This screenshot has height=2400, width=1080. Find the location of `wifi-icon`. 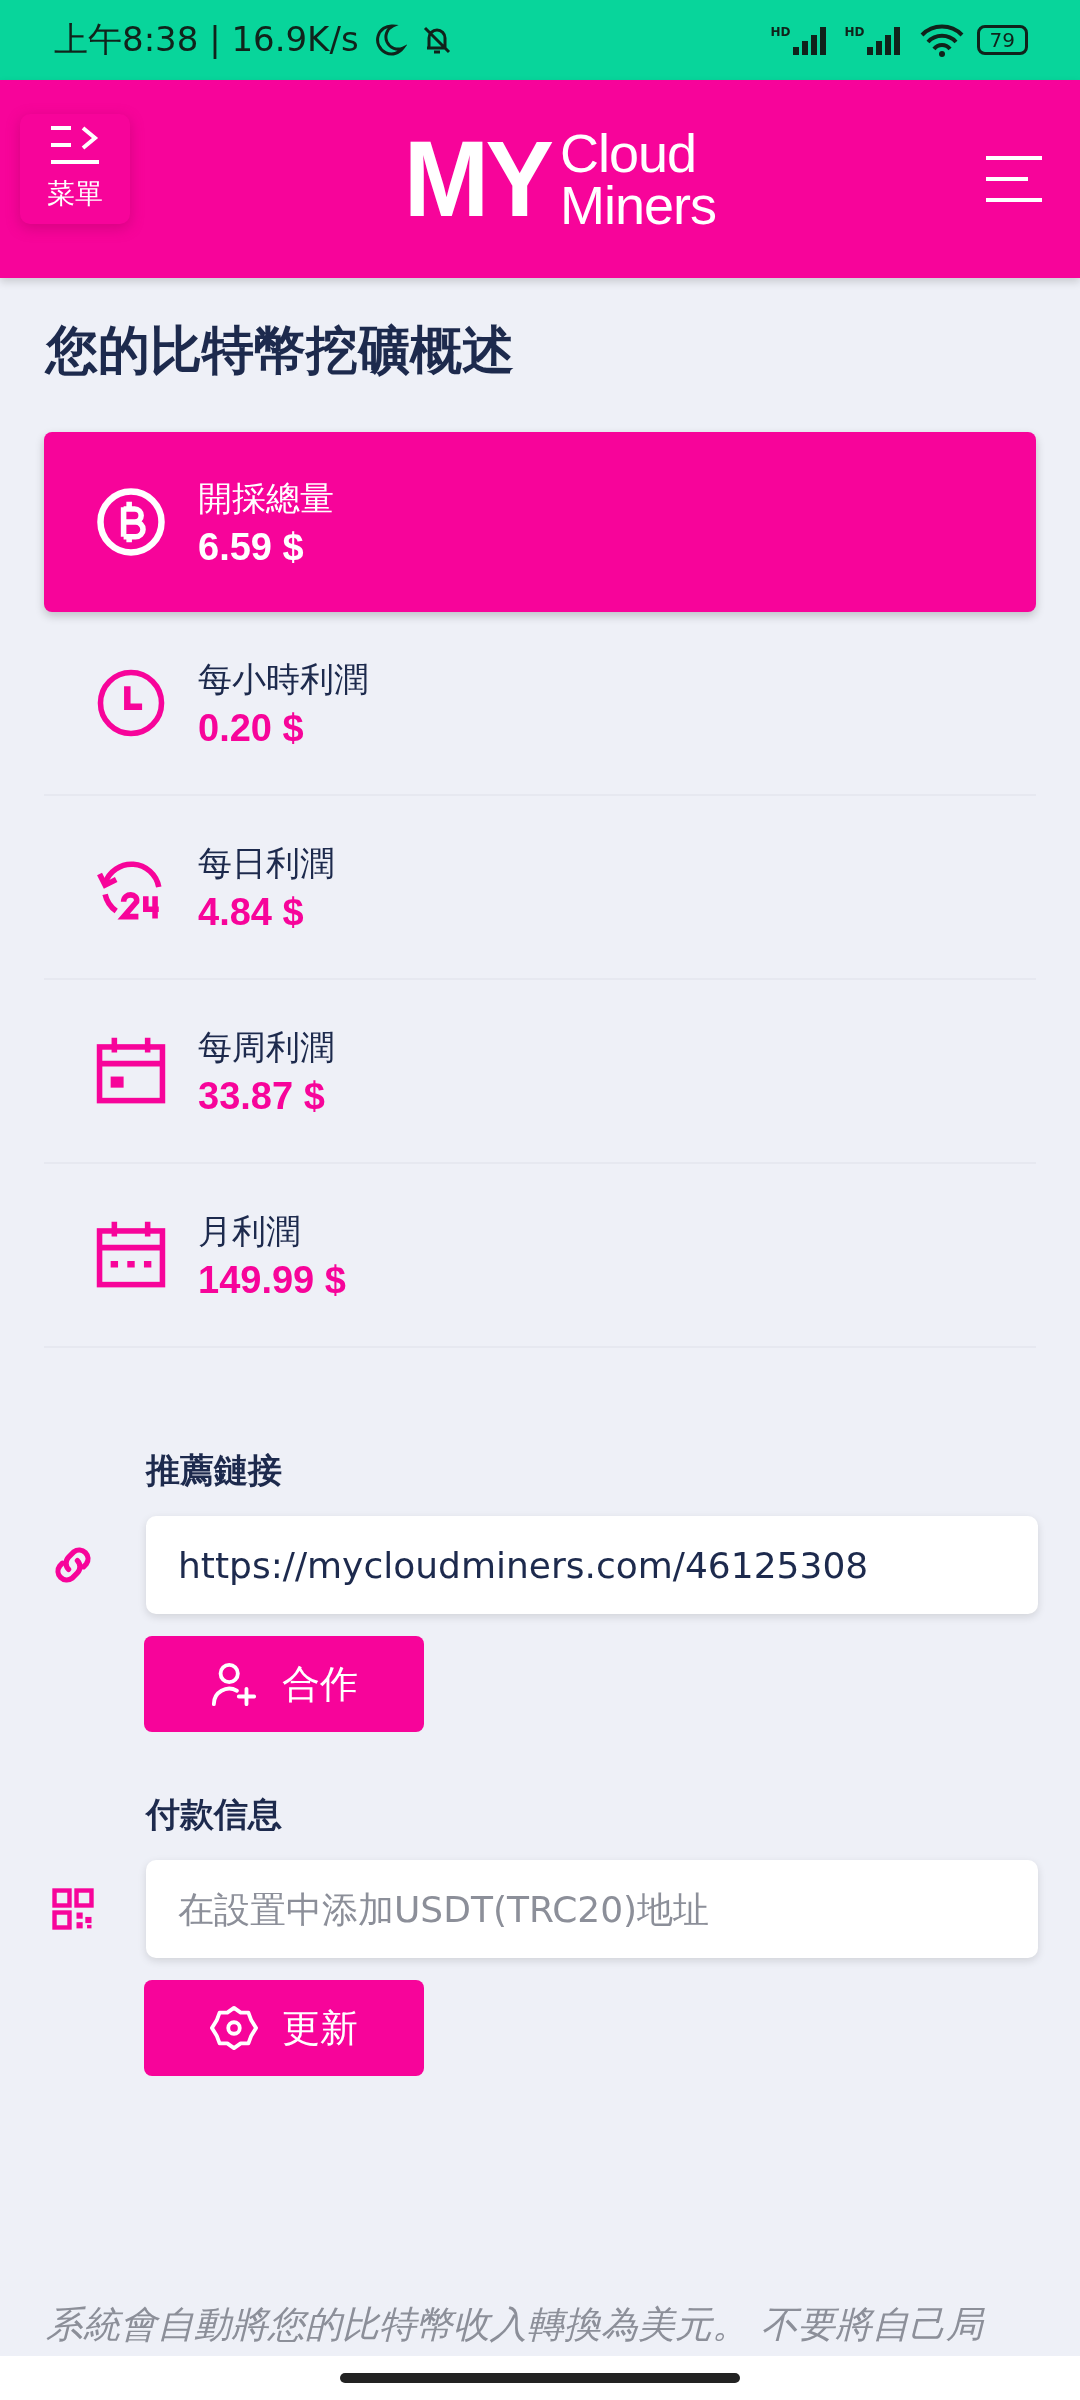

wifi-icon is located at coordinates (941, 40).